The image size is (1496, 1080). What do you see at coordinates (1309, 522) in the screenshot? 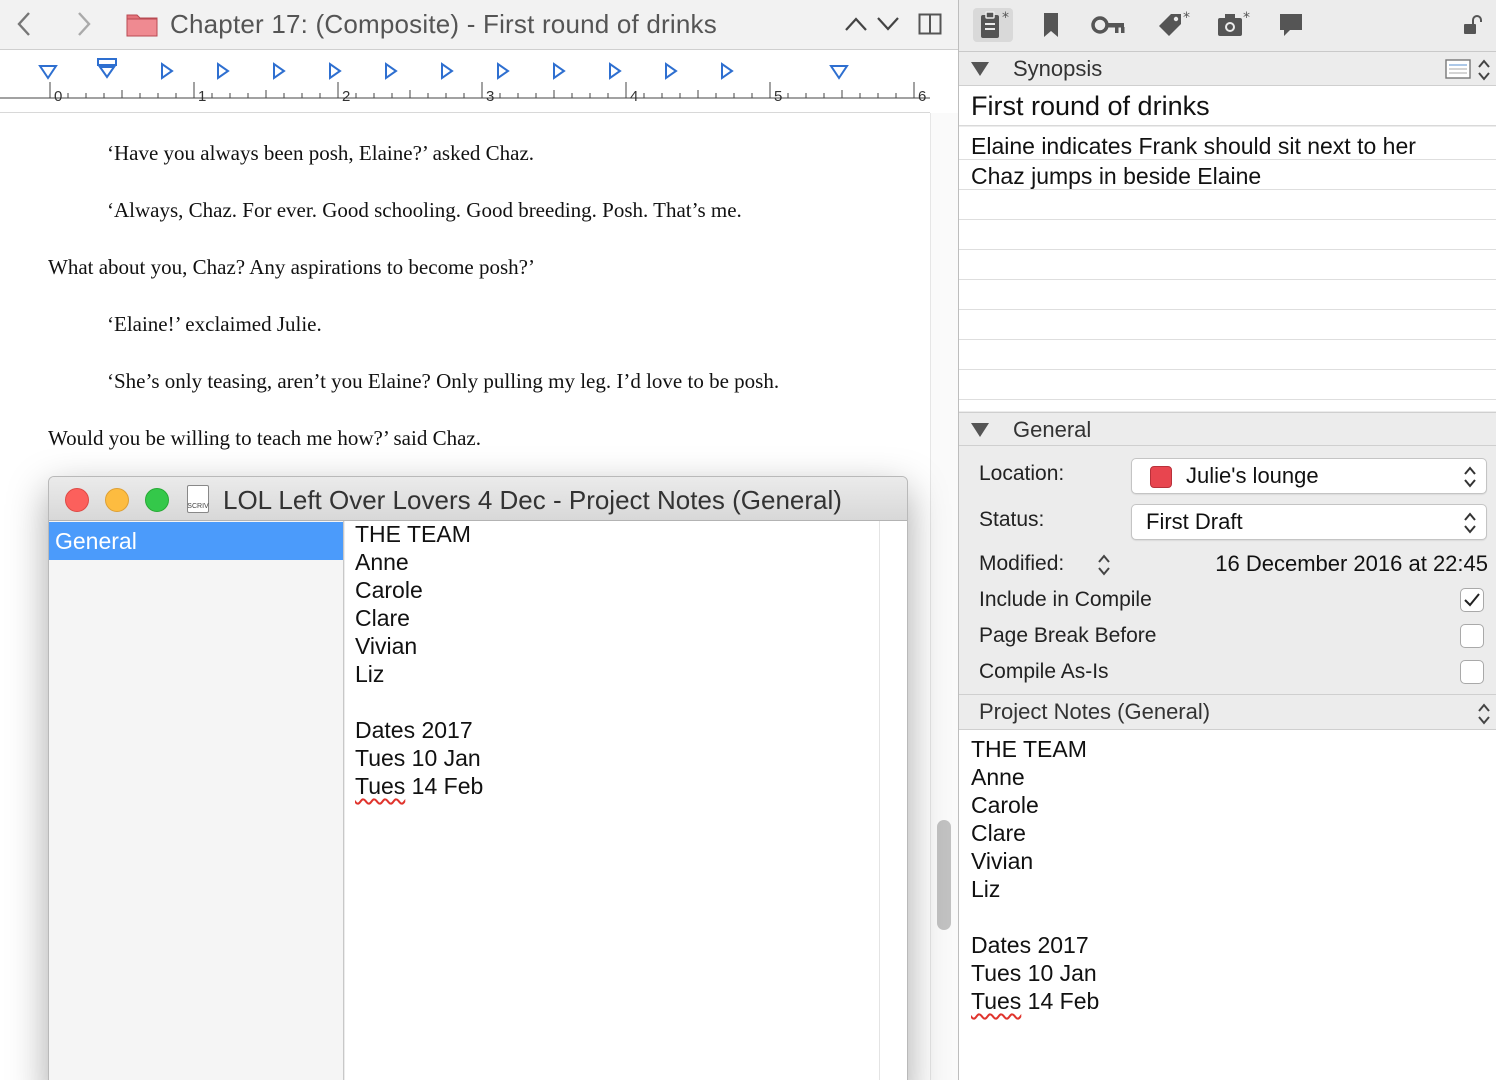
I see `status-popup: First Draft` at bounding box center [1309, 522].